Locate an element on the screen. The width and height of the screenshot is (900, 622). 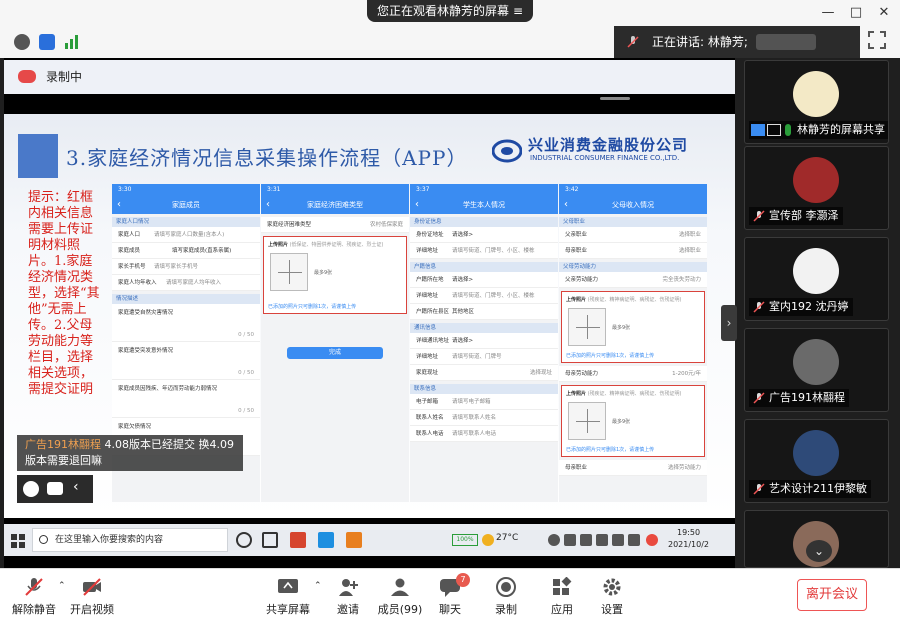
phone-status: 3:31 is located at coordinates (335, 190).